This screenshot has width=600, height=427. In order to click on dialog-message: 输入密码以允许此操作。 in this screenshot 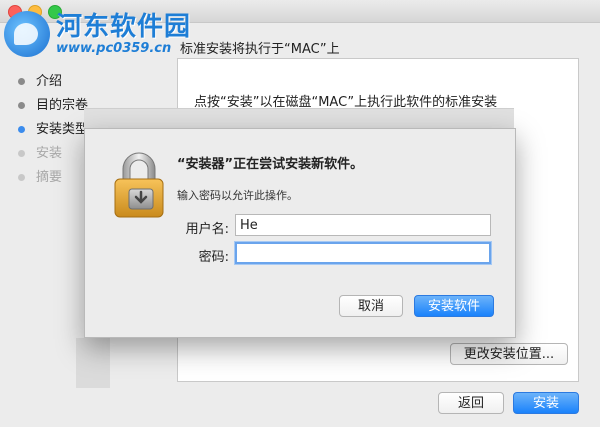, I will do `click(237, 195)`.